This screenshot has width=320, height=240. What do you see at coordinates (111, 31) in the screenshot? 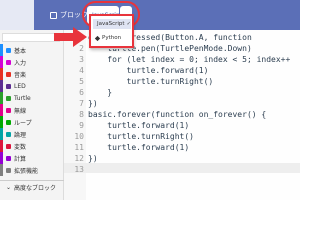
I see `highlight-box` at bounding box center [111, 31].